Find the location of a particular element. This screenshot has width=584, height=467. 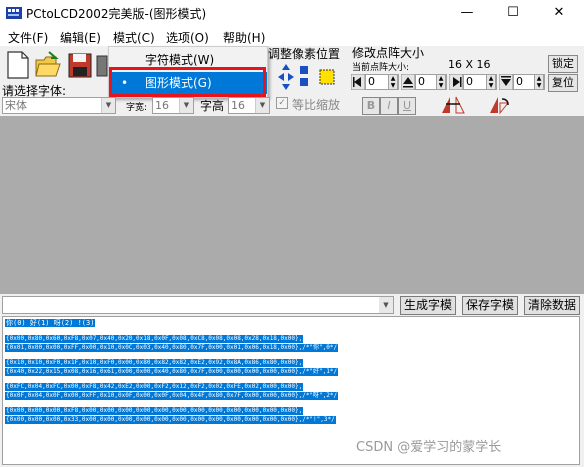

bold-button: B is located at coordinates (371, 106).